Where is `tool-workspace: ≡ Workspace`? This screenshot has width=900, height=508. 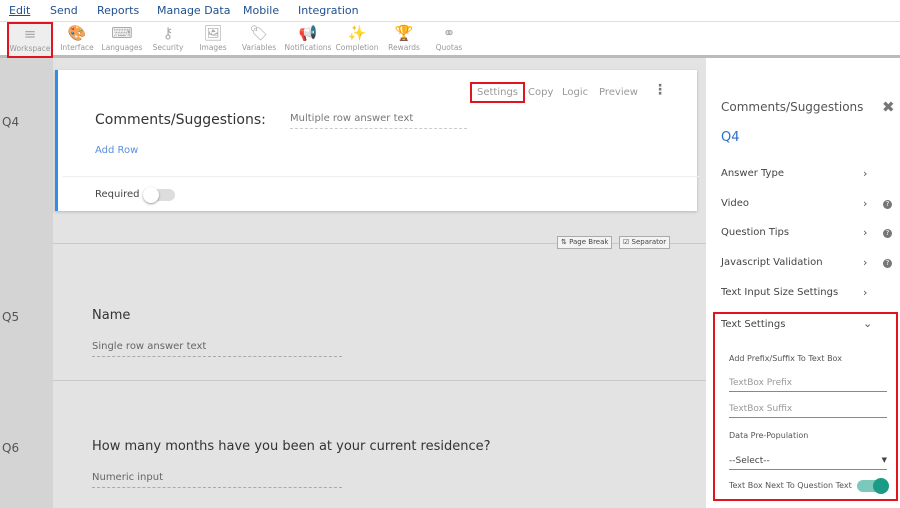
tool-workspace: ≡ Workspace is located at coordinates (30, 40).